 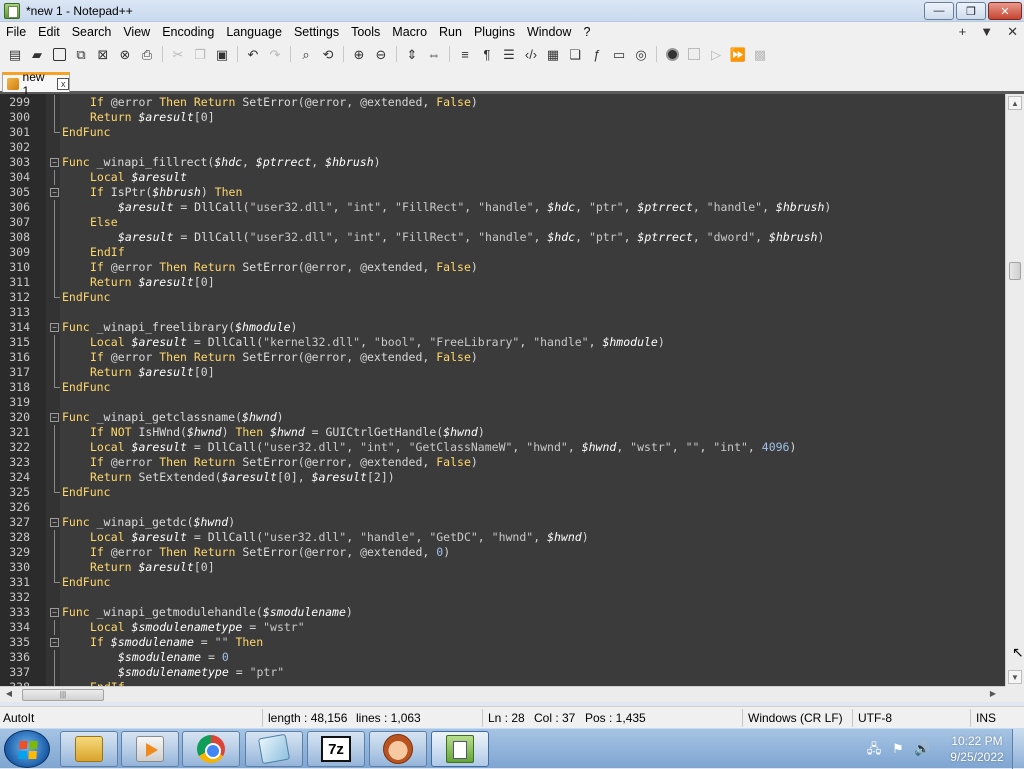 I want to click on code-line: 314 − Func _winapi_freelibrary($hmodule), so click(x=502, y=327).